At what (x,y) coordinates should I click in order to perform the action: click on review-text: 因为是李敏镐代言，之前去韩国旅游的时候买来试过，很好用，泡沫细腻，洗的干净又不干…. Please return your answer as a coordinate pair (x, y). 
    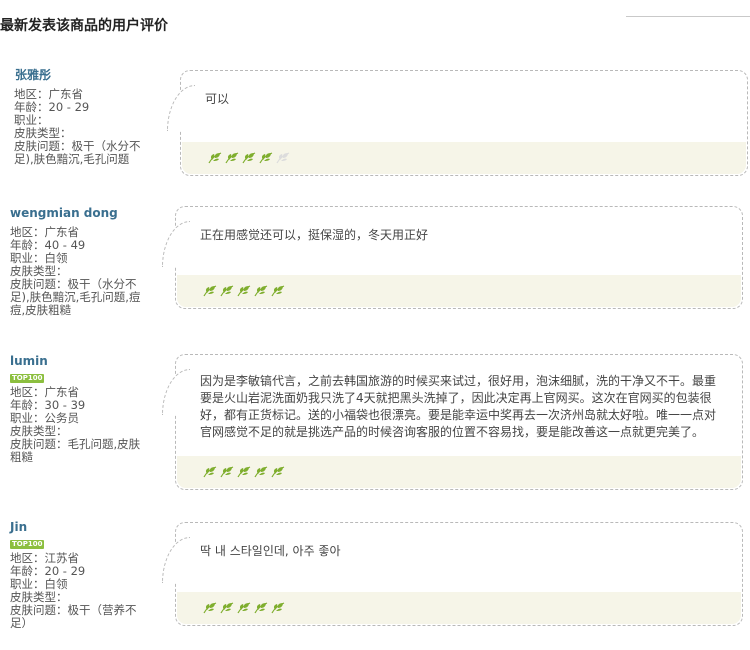
    Looking at the image, I should click on (458, 406).